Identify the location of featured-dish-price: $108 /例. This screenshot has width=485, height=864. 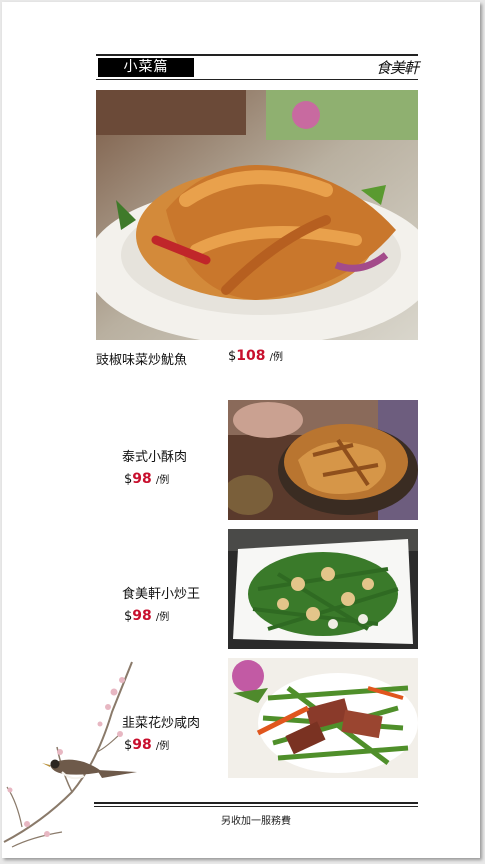
(255, 356).